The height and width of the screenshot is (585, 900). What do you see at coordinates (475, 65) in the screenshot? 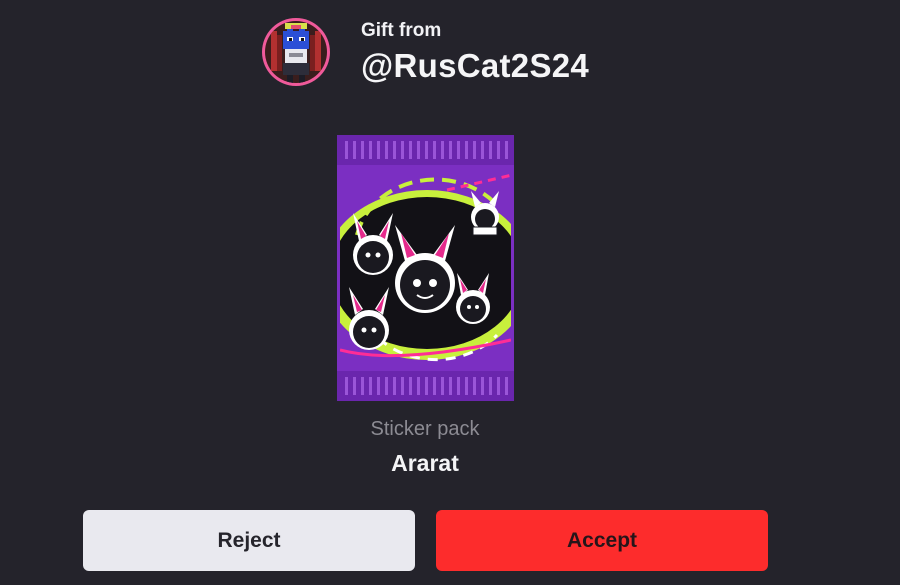
I see `sender-username: @RusCat2S24` at bounding box center [475, 65].